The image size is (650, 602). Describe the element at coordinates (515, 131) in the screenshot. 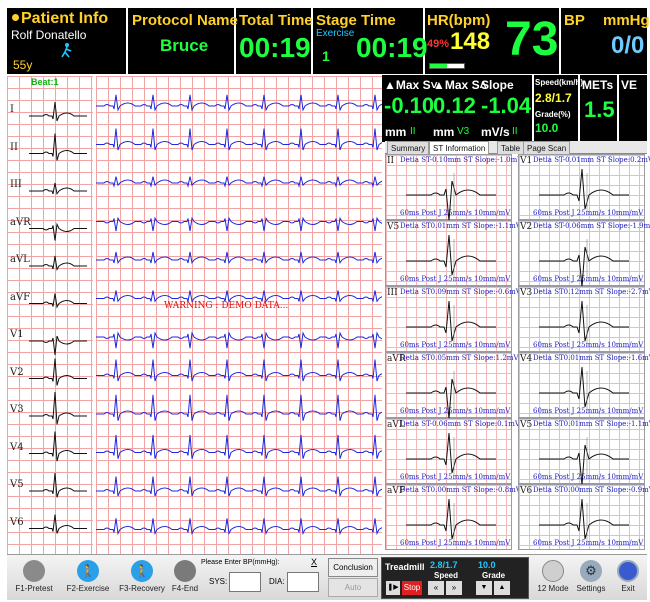

I see `slope-lead: II` at that location.